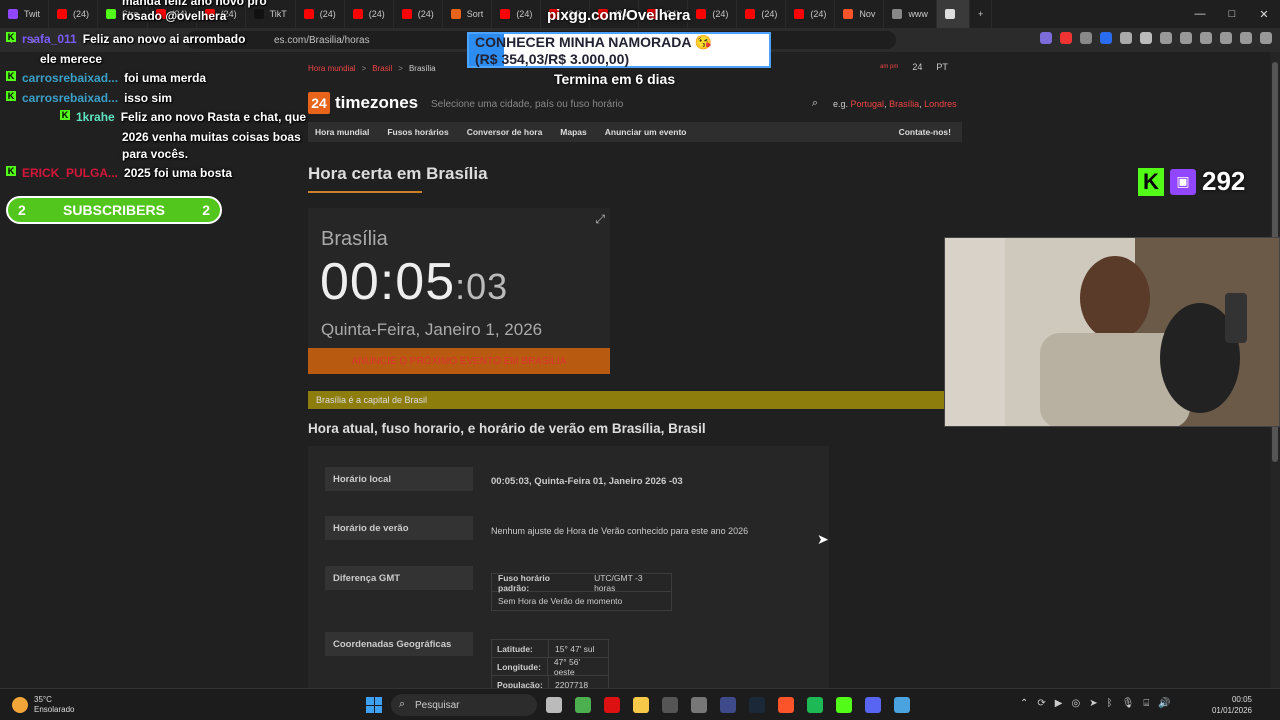 This screenshot has width=1280, height=720. What do you see at coordinates (363, 103) in the screenshot?
I see `site-logo: 24 timezones` at bounding box center [363, 103].